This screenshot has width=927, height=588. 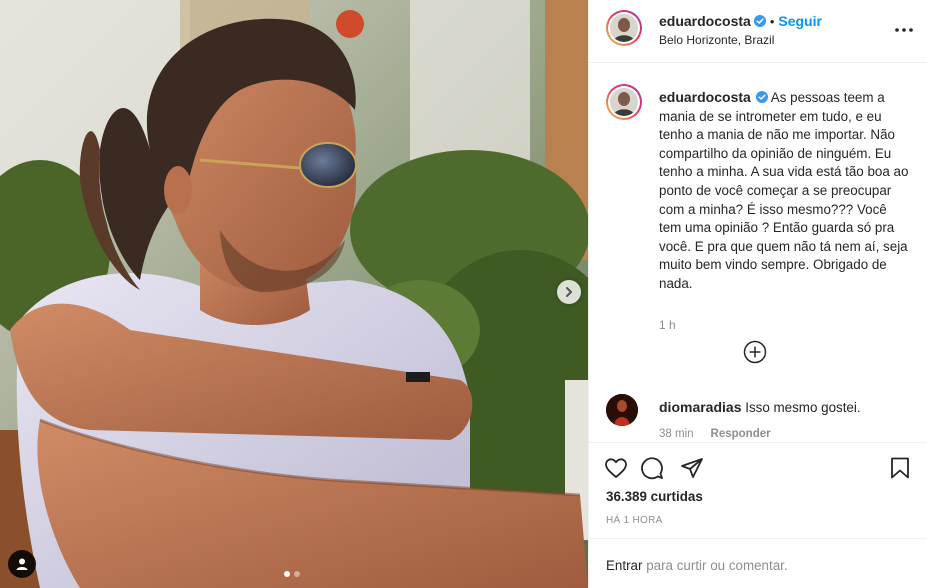 I want to click on comment-meta: 38 min Responder, so click(x=715, y=434).